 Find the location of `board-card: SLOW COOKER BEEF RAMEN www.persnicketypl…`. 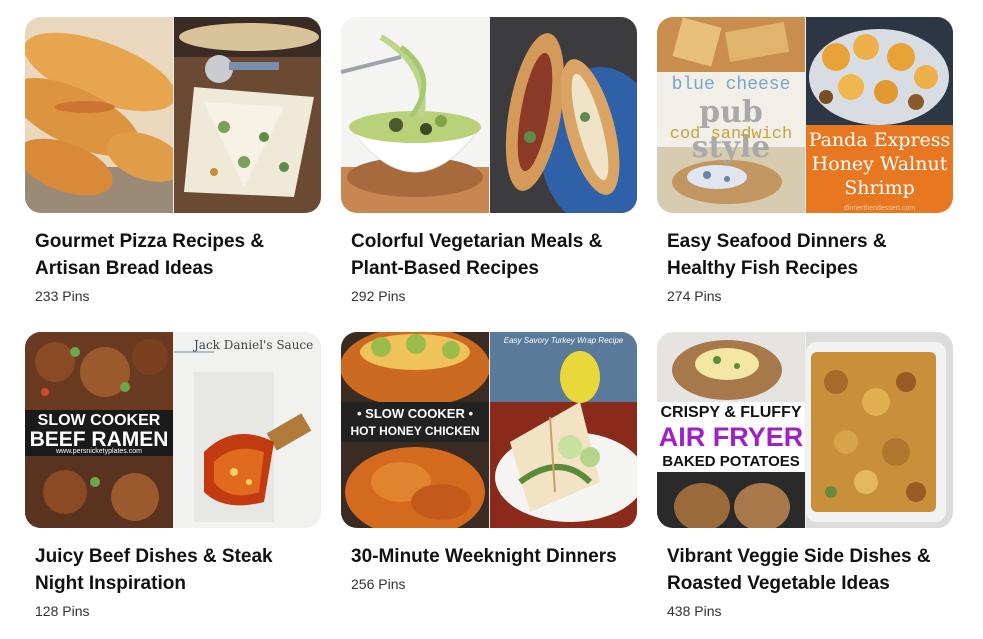

board-card: SLOW COOKER BEEF RAMEN www.persnicketypl… is located at coordinates (173, 475).